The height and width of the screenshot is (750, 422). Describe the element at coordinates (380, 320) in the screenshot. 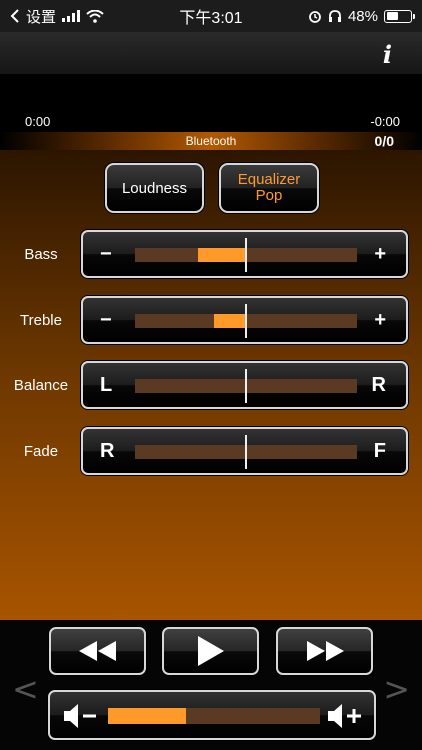

I see `treble-increase-button: +` at that location.